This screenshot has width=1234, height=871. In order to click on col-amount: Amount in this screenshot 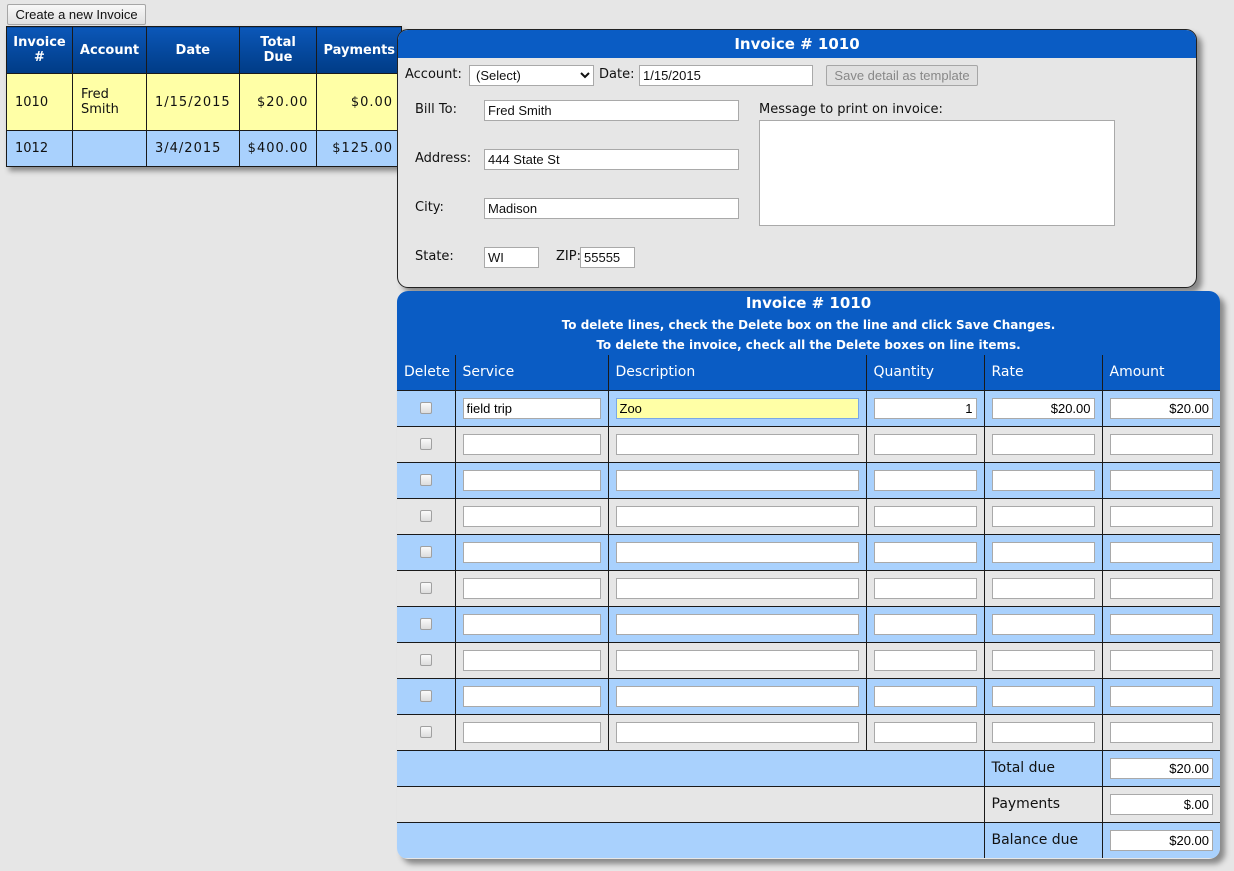, I will do `click(1160, 372)`.